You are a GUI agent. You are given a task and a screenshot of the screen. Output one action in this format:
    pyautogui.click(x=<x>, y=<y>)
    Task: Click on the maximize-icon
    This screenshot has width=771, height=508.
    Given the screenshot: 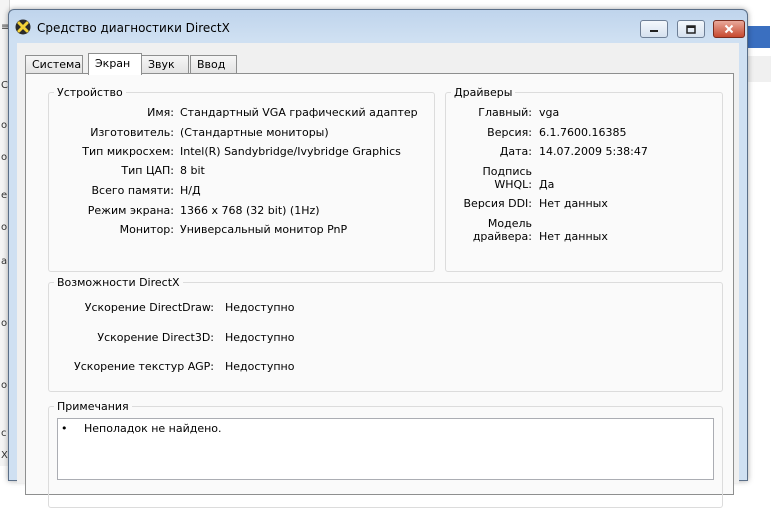 What is the action you would take?
    pyautogui.click(x=691, y=29)
    